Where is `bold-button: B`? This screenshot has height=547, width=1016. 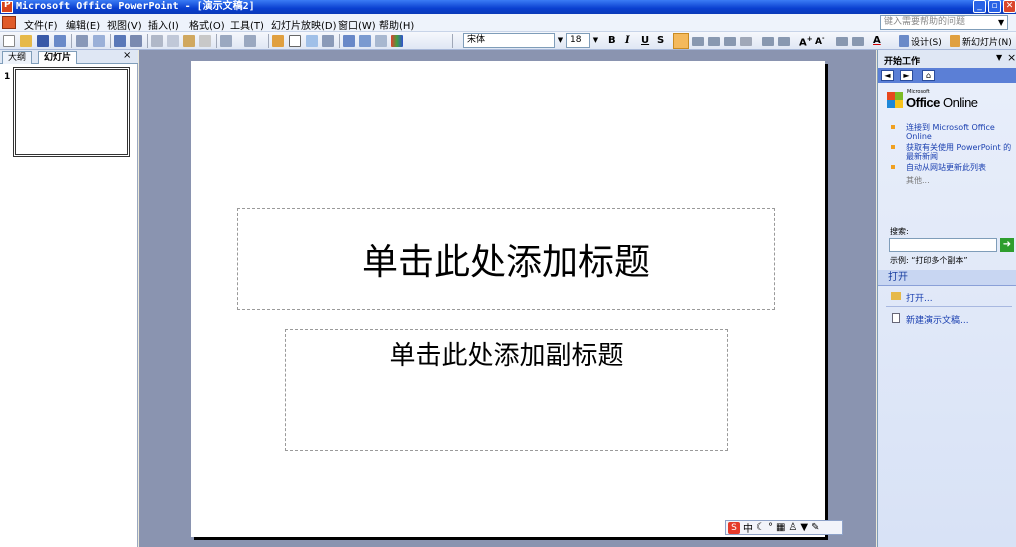 bold-button: B is located at coordinates (612, 40).